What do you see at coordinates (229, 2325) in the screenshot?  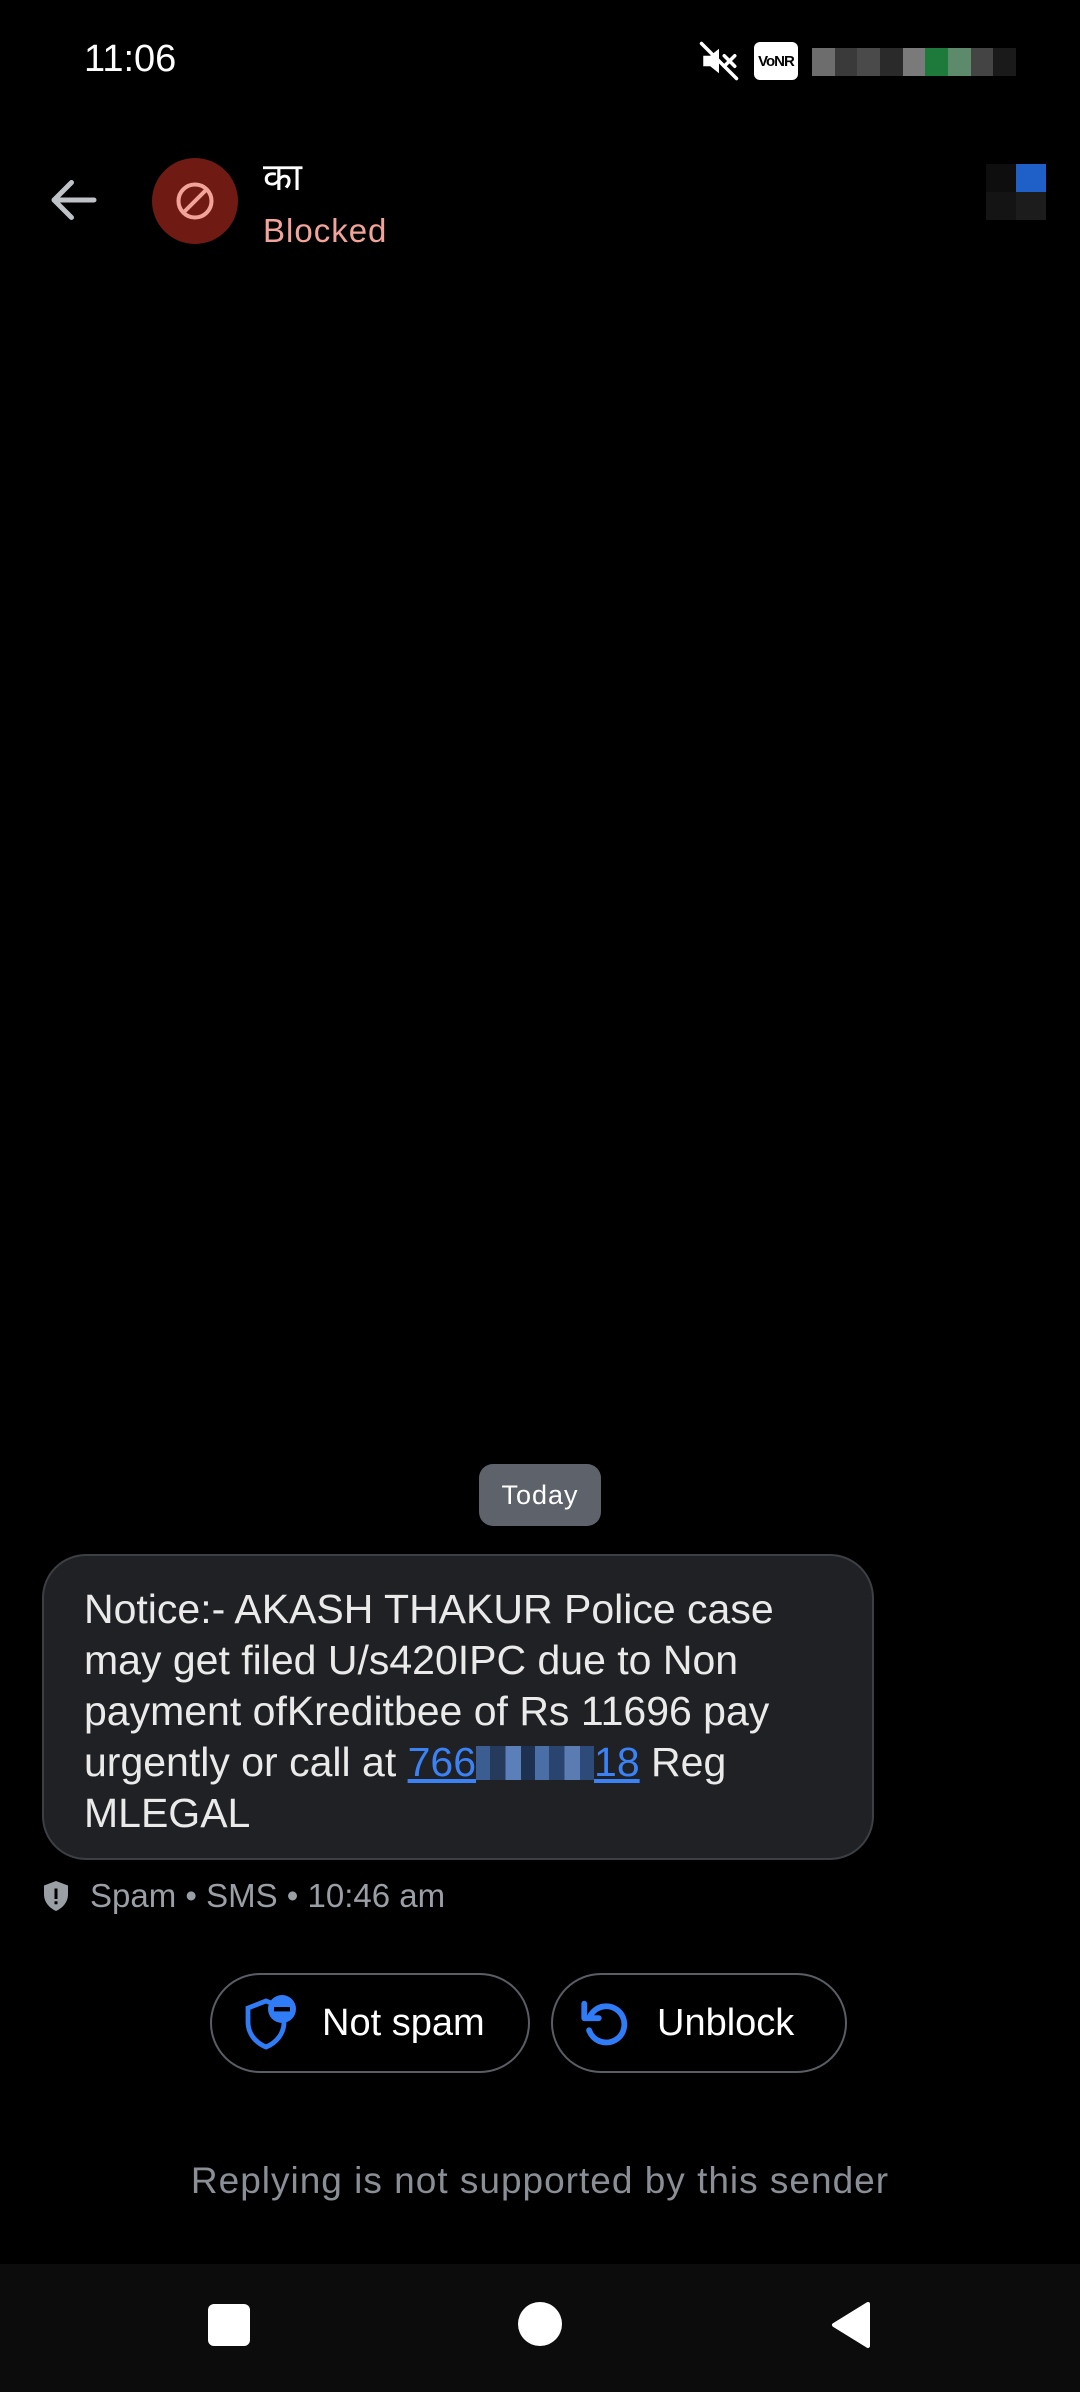 I see `recents-button` at bounding box center [229, 2325].